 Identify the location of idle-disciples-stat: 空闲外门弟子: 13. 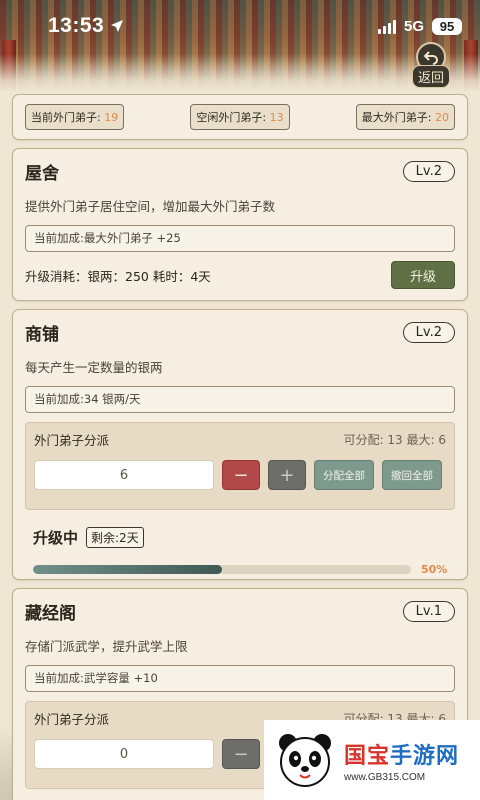
(240, 117).